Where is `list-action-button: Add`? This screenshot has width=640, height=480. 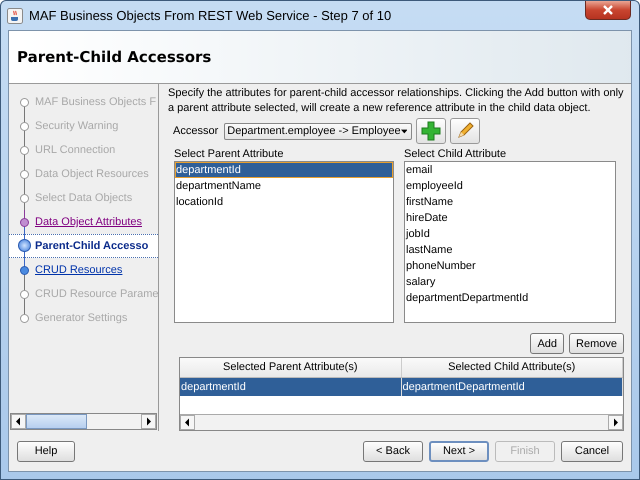
list-action-button: Add is located at coordinates (547, 343).